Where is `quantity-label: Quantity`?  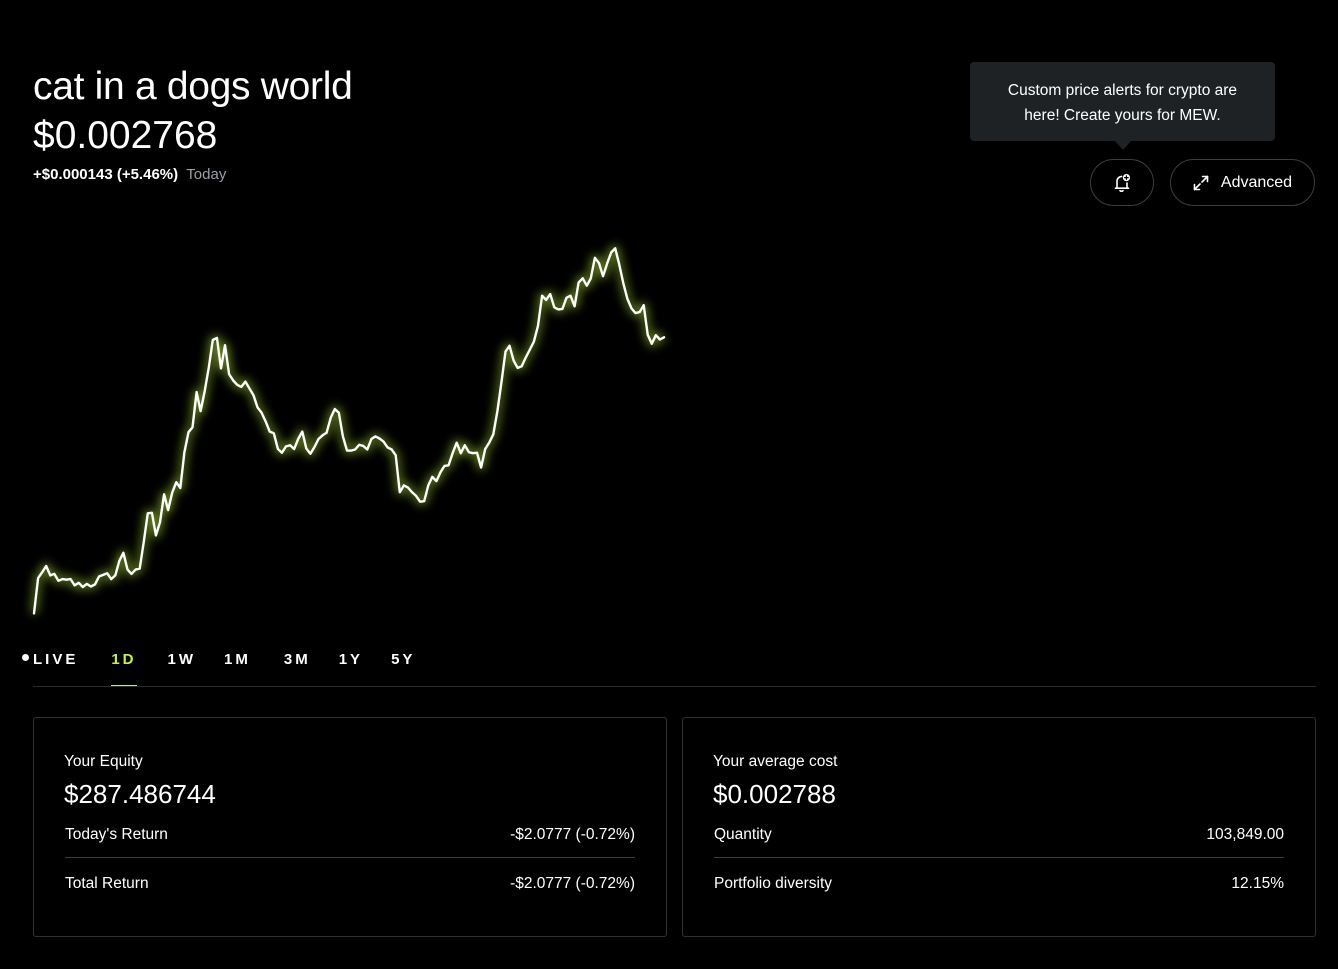 quantity-label: Quantity is located at coordinates (743, 834).